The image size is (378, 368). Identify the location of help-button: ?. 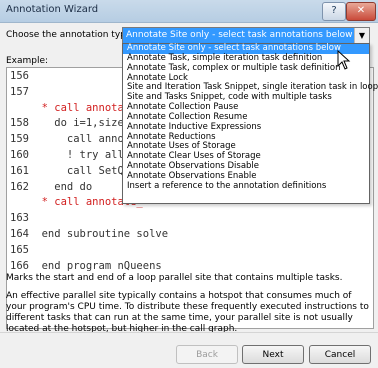
(334, 11).